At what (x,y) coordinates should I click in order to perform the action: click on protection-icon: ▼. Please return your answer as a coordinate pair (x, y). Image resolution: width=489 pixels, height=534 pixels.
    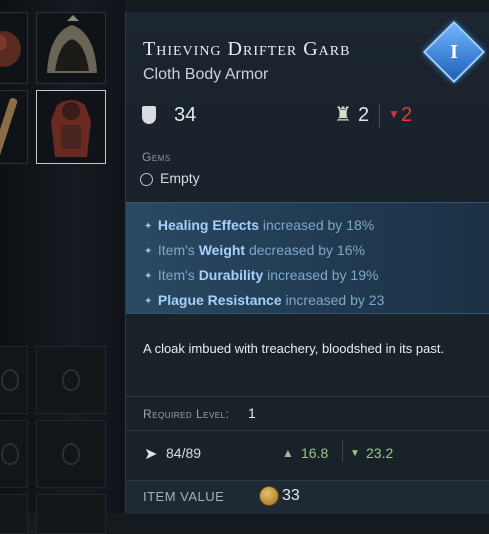
    Looking at the image, I should click on (355, 453).